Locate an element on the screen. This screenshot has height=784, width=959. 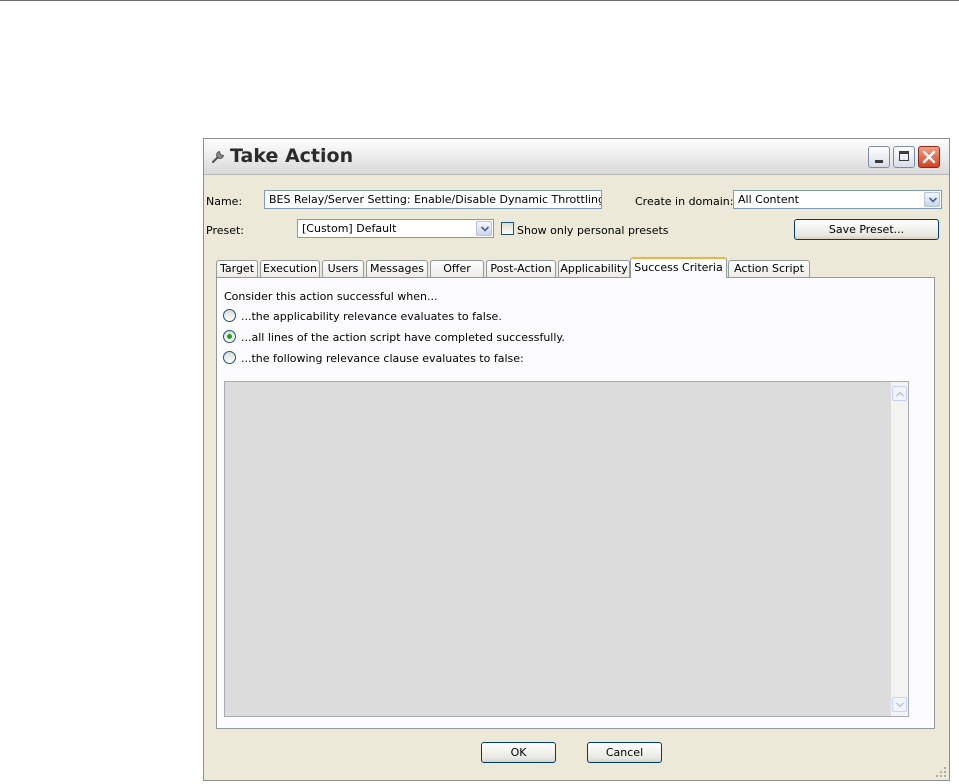
scroll-up-arrow-icon is located at coordinates (900, 394).